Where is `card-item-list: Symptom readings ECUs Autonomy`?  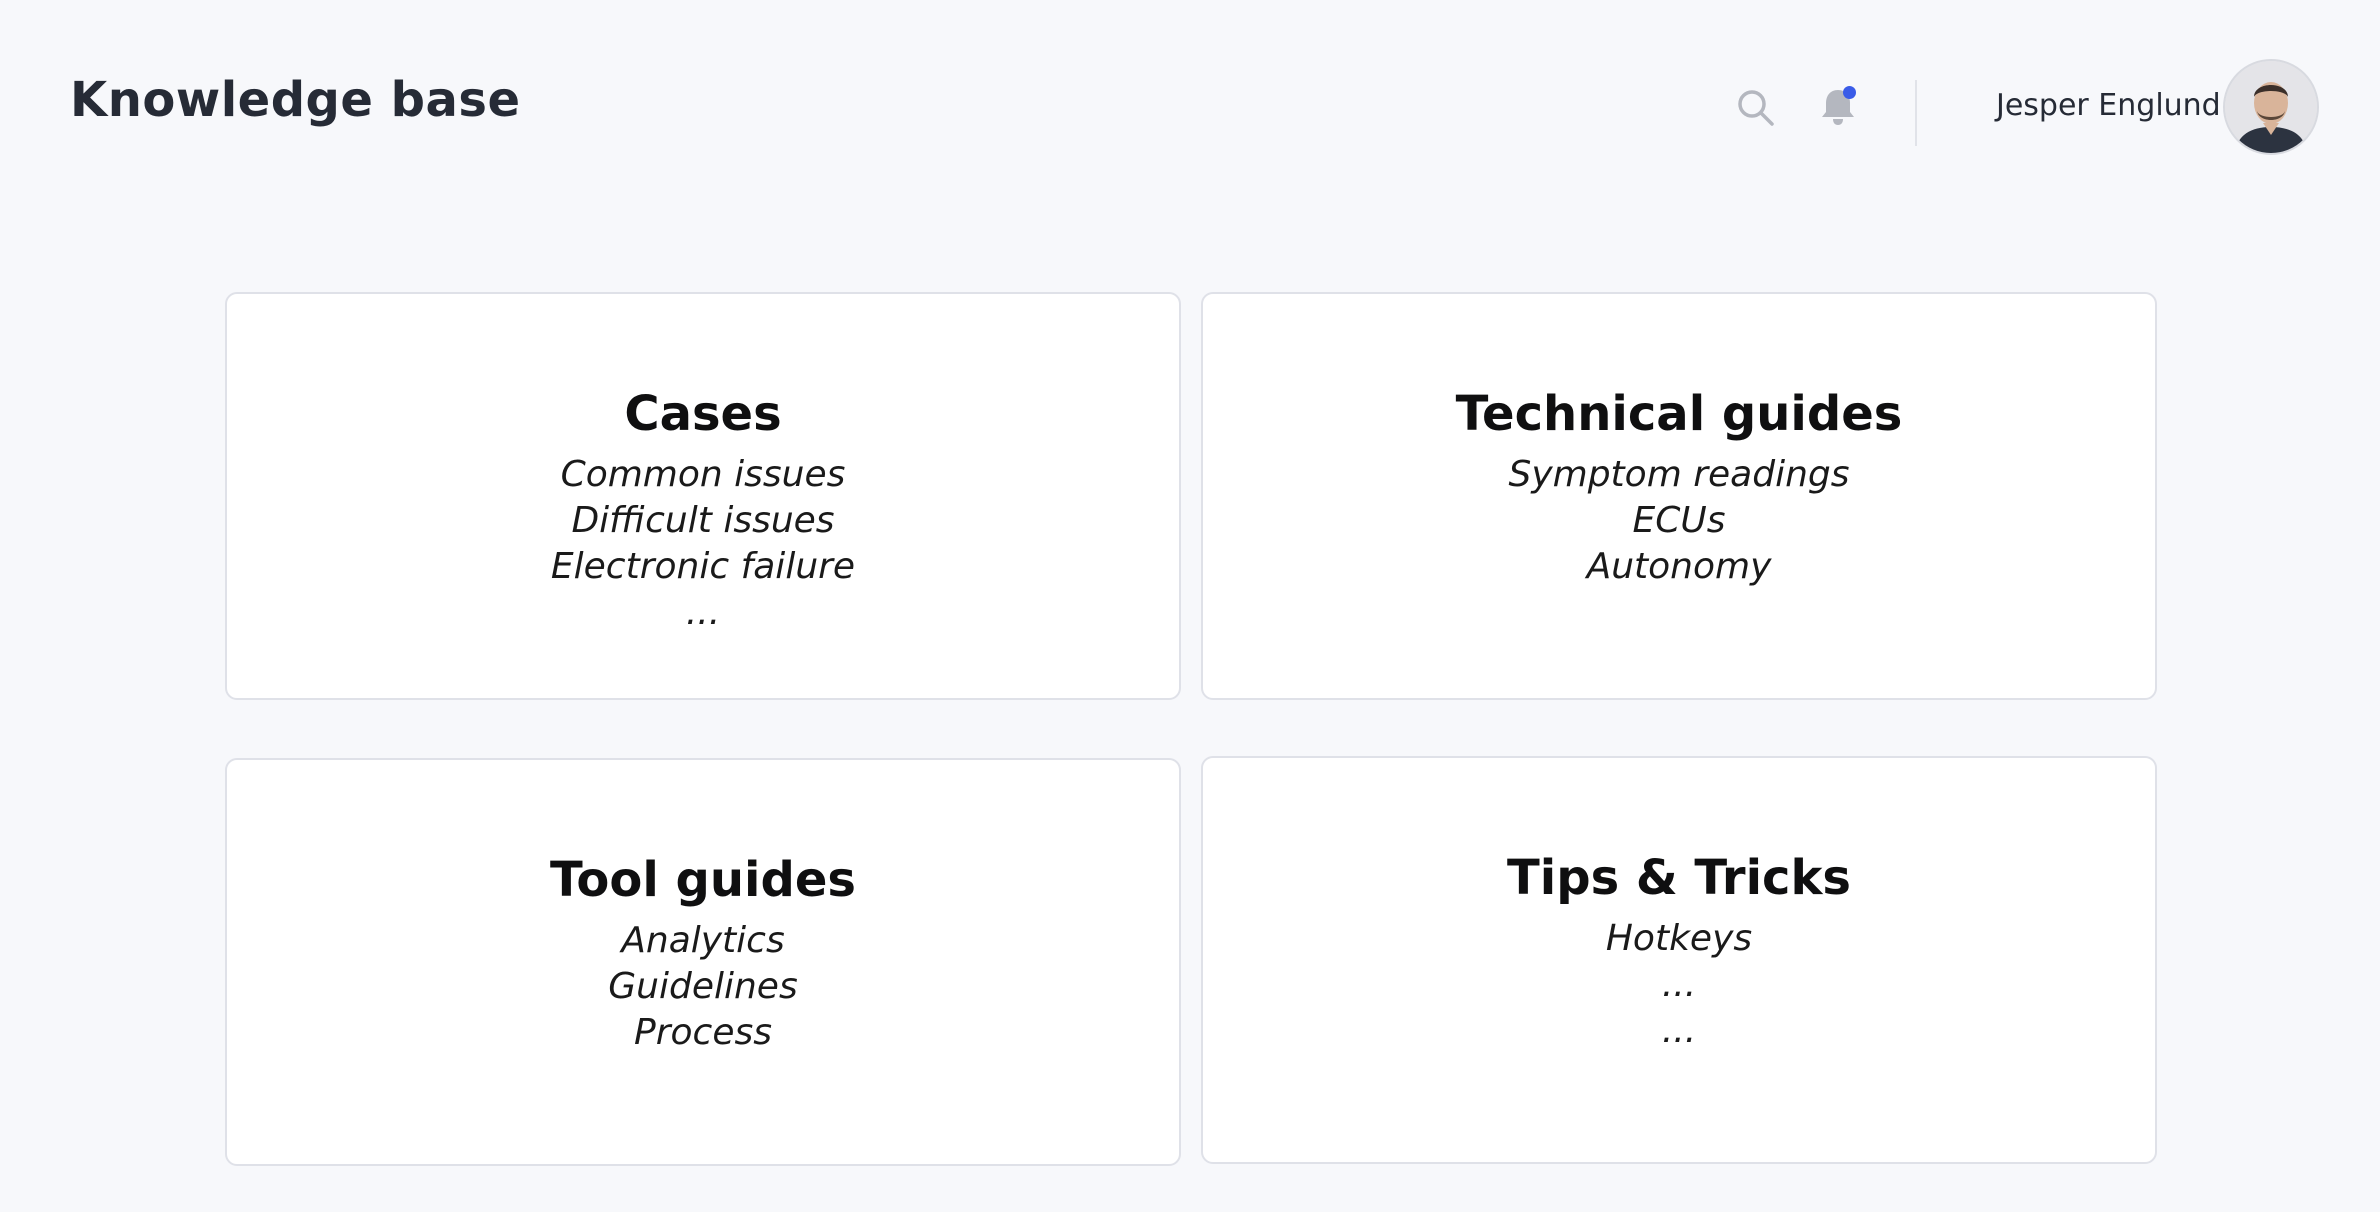 card-item-list: Symptom readings ECUs Autonomy is located at coordinates (1679, 521).